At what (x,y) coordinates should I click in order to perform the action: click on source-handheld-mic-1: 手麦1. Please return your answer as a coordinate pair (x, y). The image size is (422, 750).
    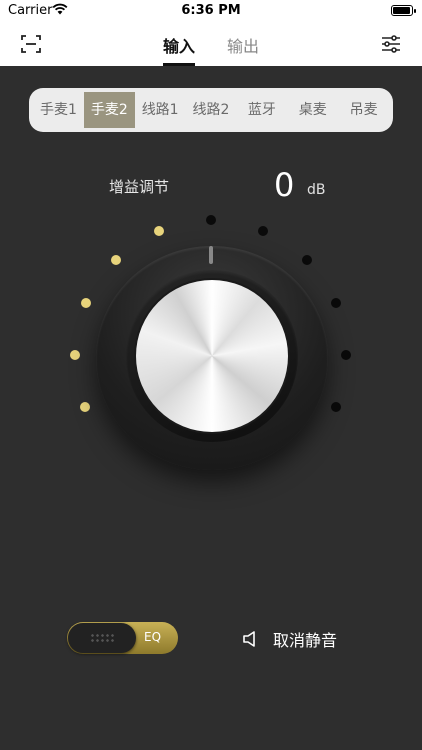
    Looking at the image, I should click on (58, 110).